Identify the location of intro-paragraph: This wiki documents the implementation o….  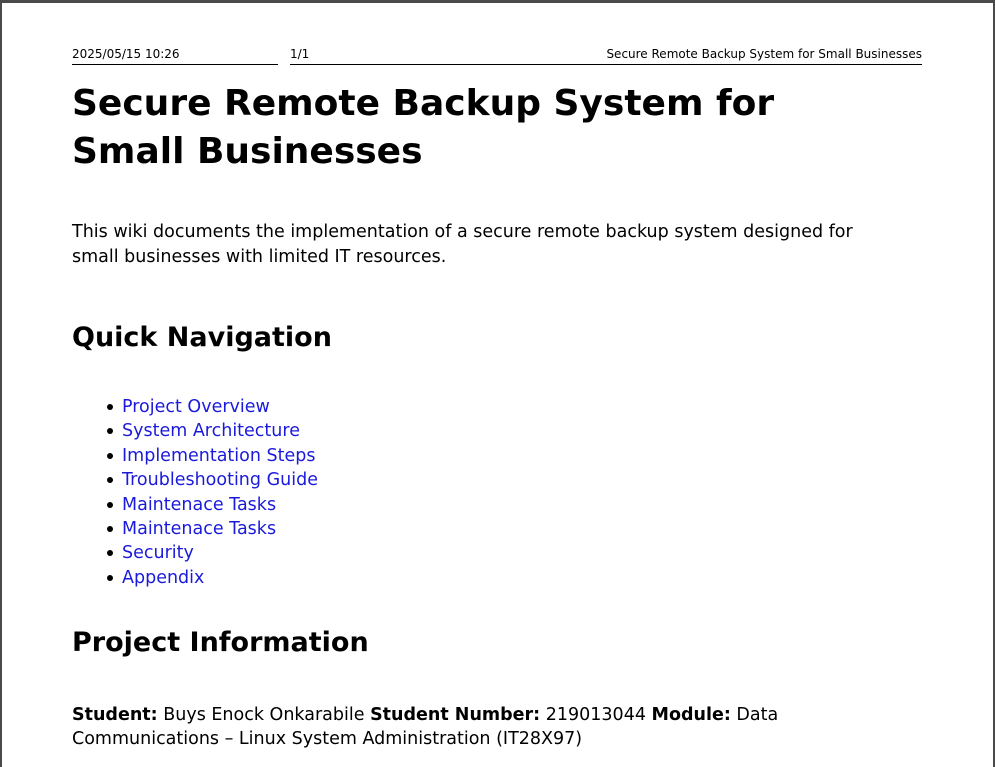
(462, 244).